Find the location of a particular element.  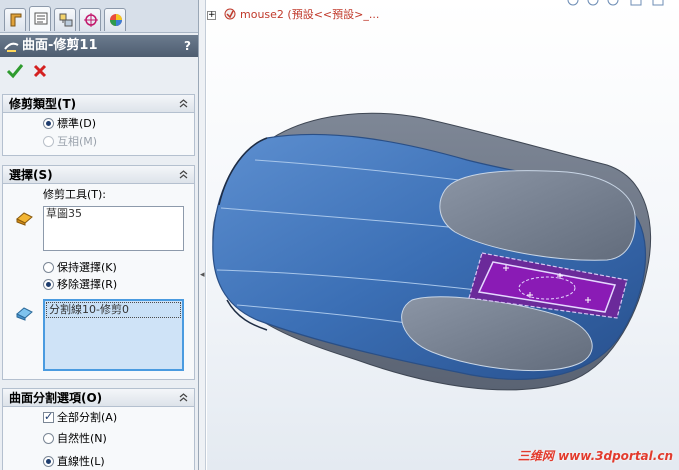

tab-configuration-manager is located at coordinates (65, 19).